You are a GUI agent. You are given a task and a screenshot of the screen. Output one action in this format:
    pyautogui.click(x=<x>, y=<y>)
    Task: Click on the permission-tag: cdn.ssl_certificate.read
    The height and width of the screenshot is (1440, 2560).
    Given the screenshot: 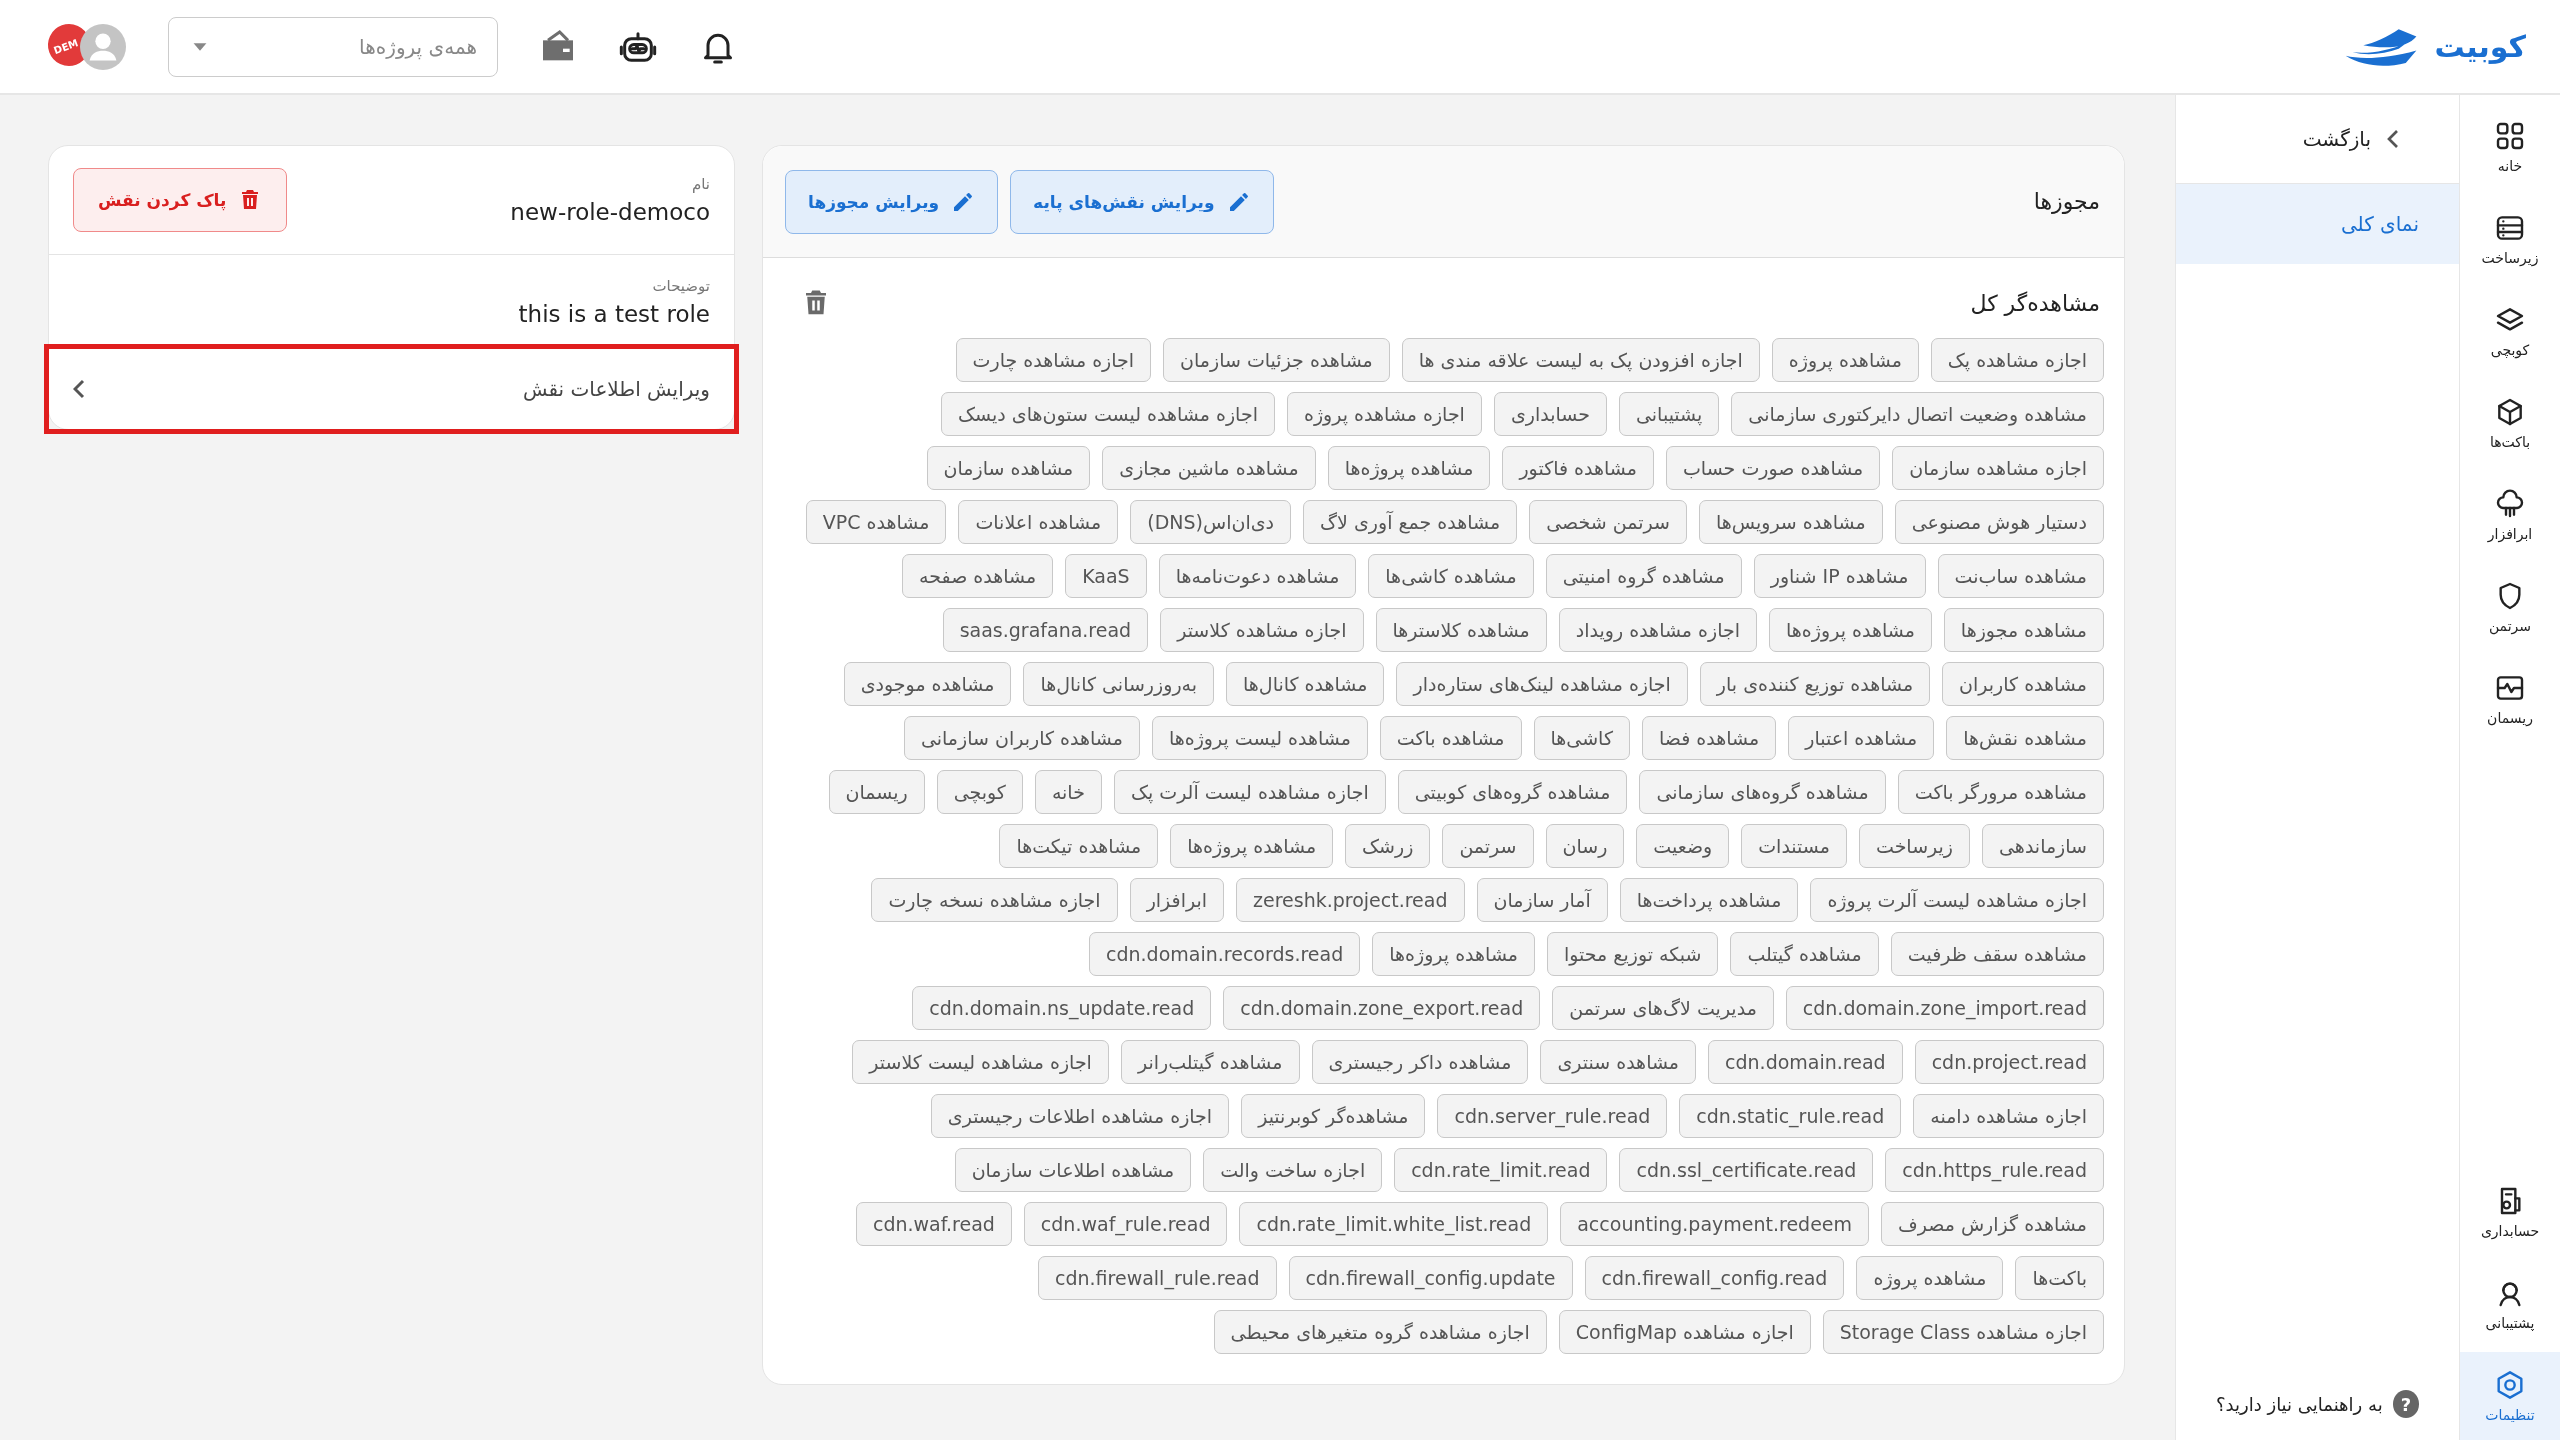 What is the action you would take?
    pyautogui.click(x=1746, y=1170)
    